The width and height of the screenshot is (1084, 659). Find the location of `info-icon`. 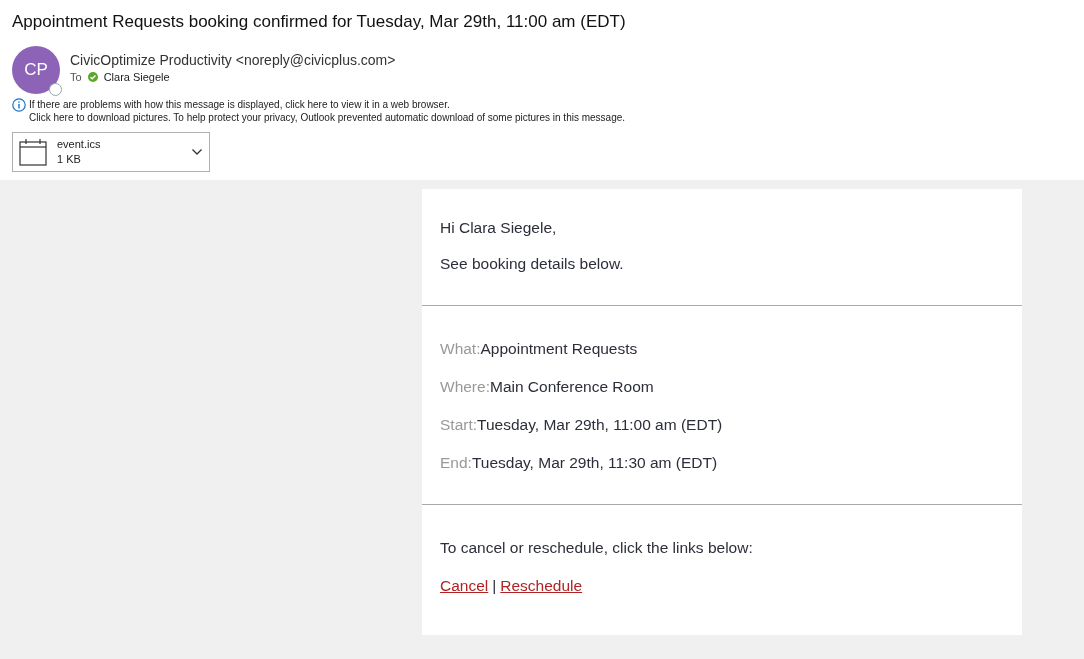

info-icon is located at coordinates (19, 105).